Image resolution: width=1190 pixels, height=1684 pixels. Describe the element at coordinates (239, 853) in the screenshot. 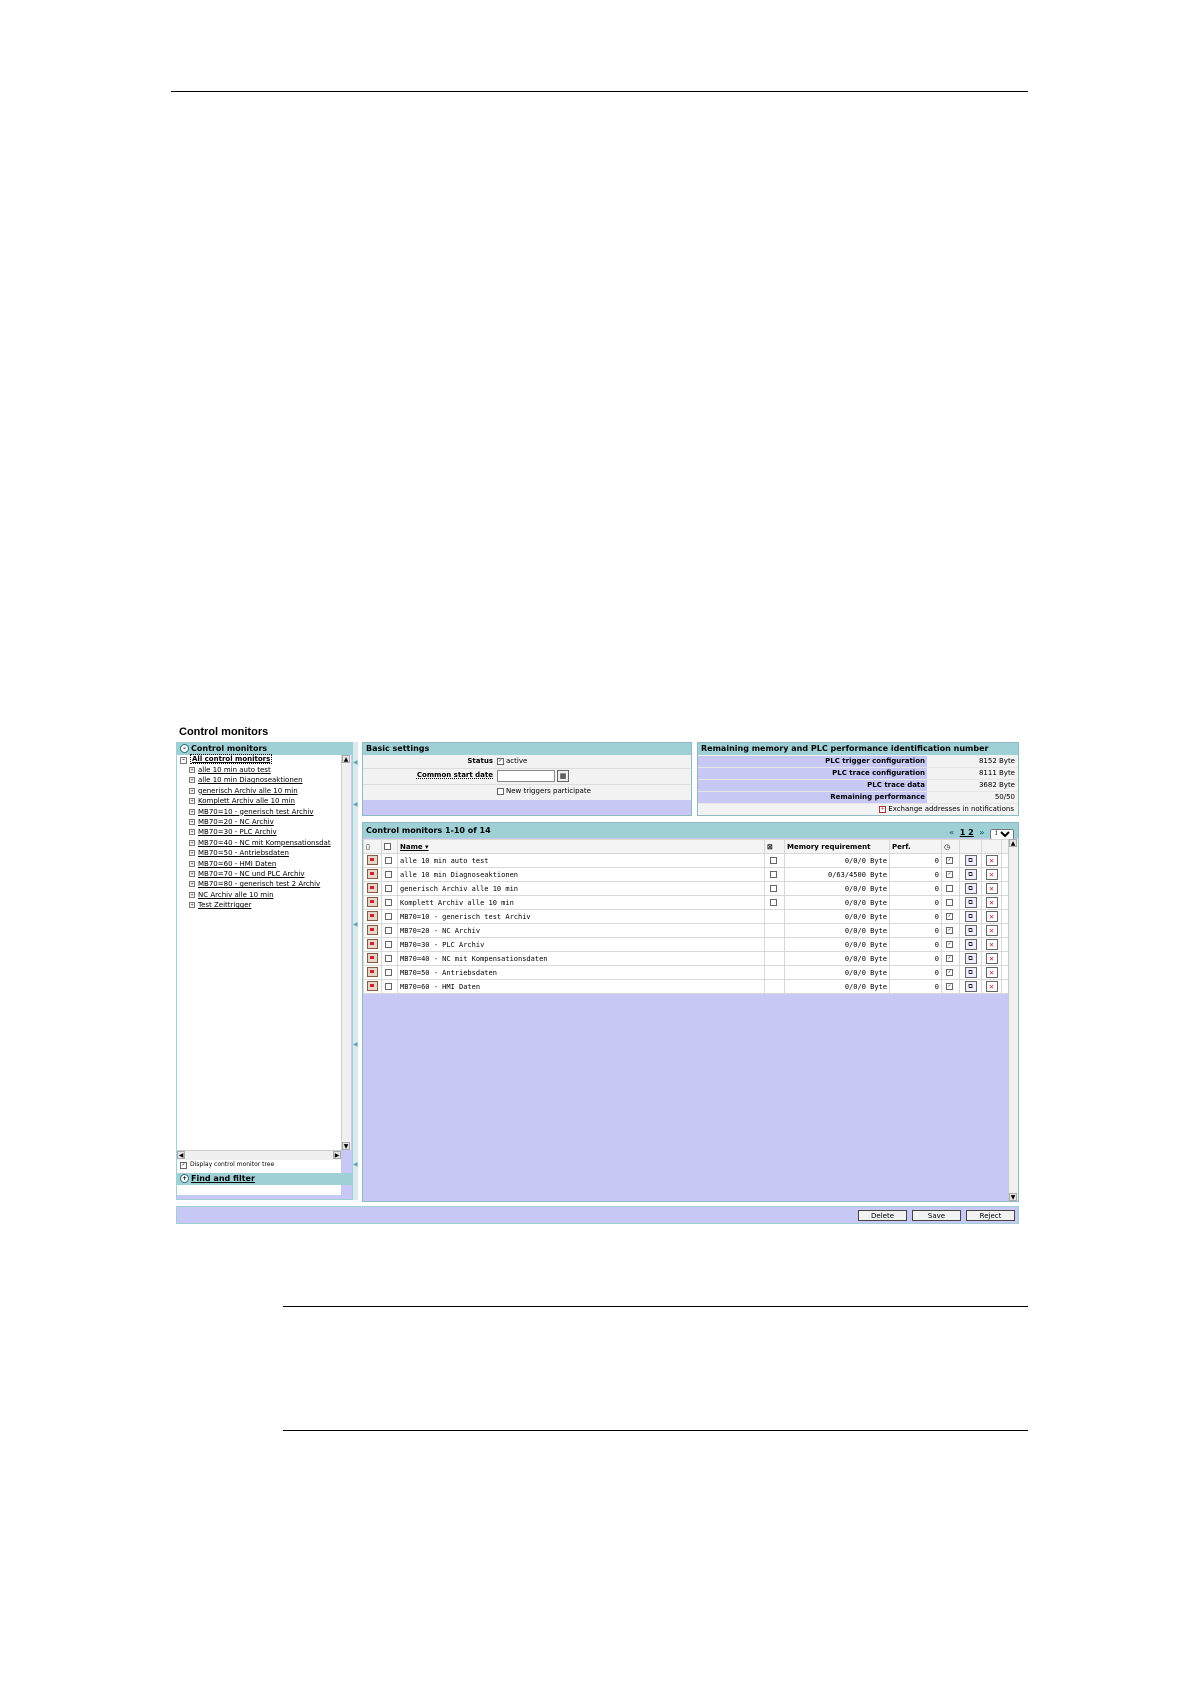

I see `tree-item: + MB70=50 - Antriebsdaten` at that location.